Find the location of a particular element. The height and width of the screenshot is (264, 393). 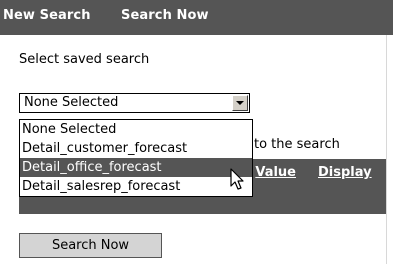

panel-right-edge is located at coordinates (389, 149).